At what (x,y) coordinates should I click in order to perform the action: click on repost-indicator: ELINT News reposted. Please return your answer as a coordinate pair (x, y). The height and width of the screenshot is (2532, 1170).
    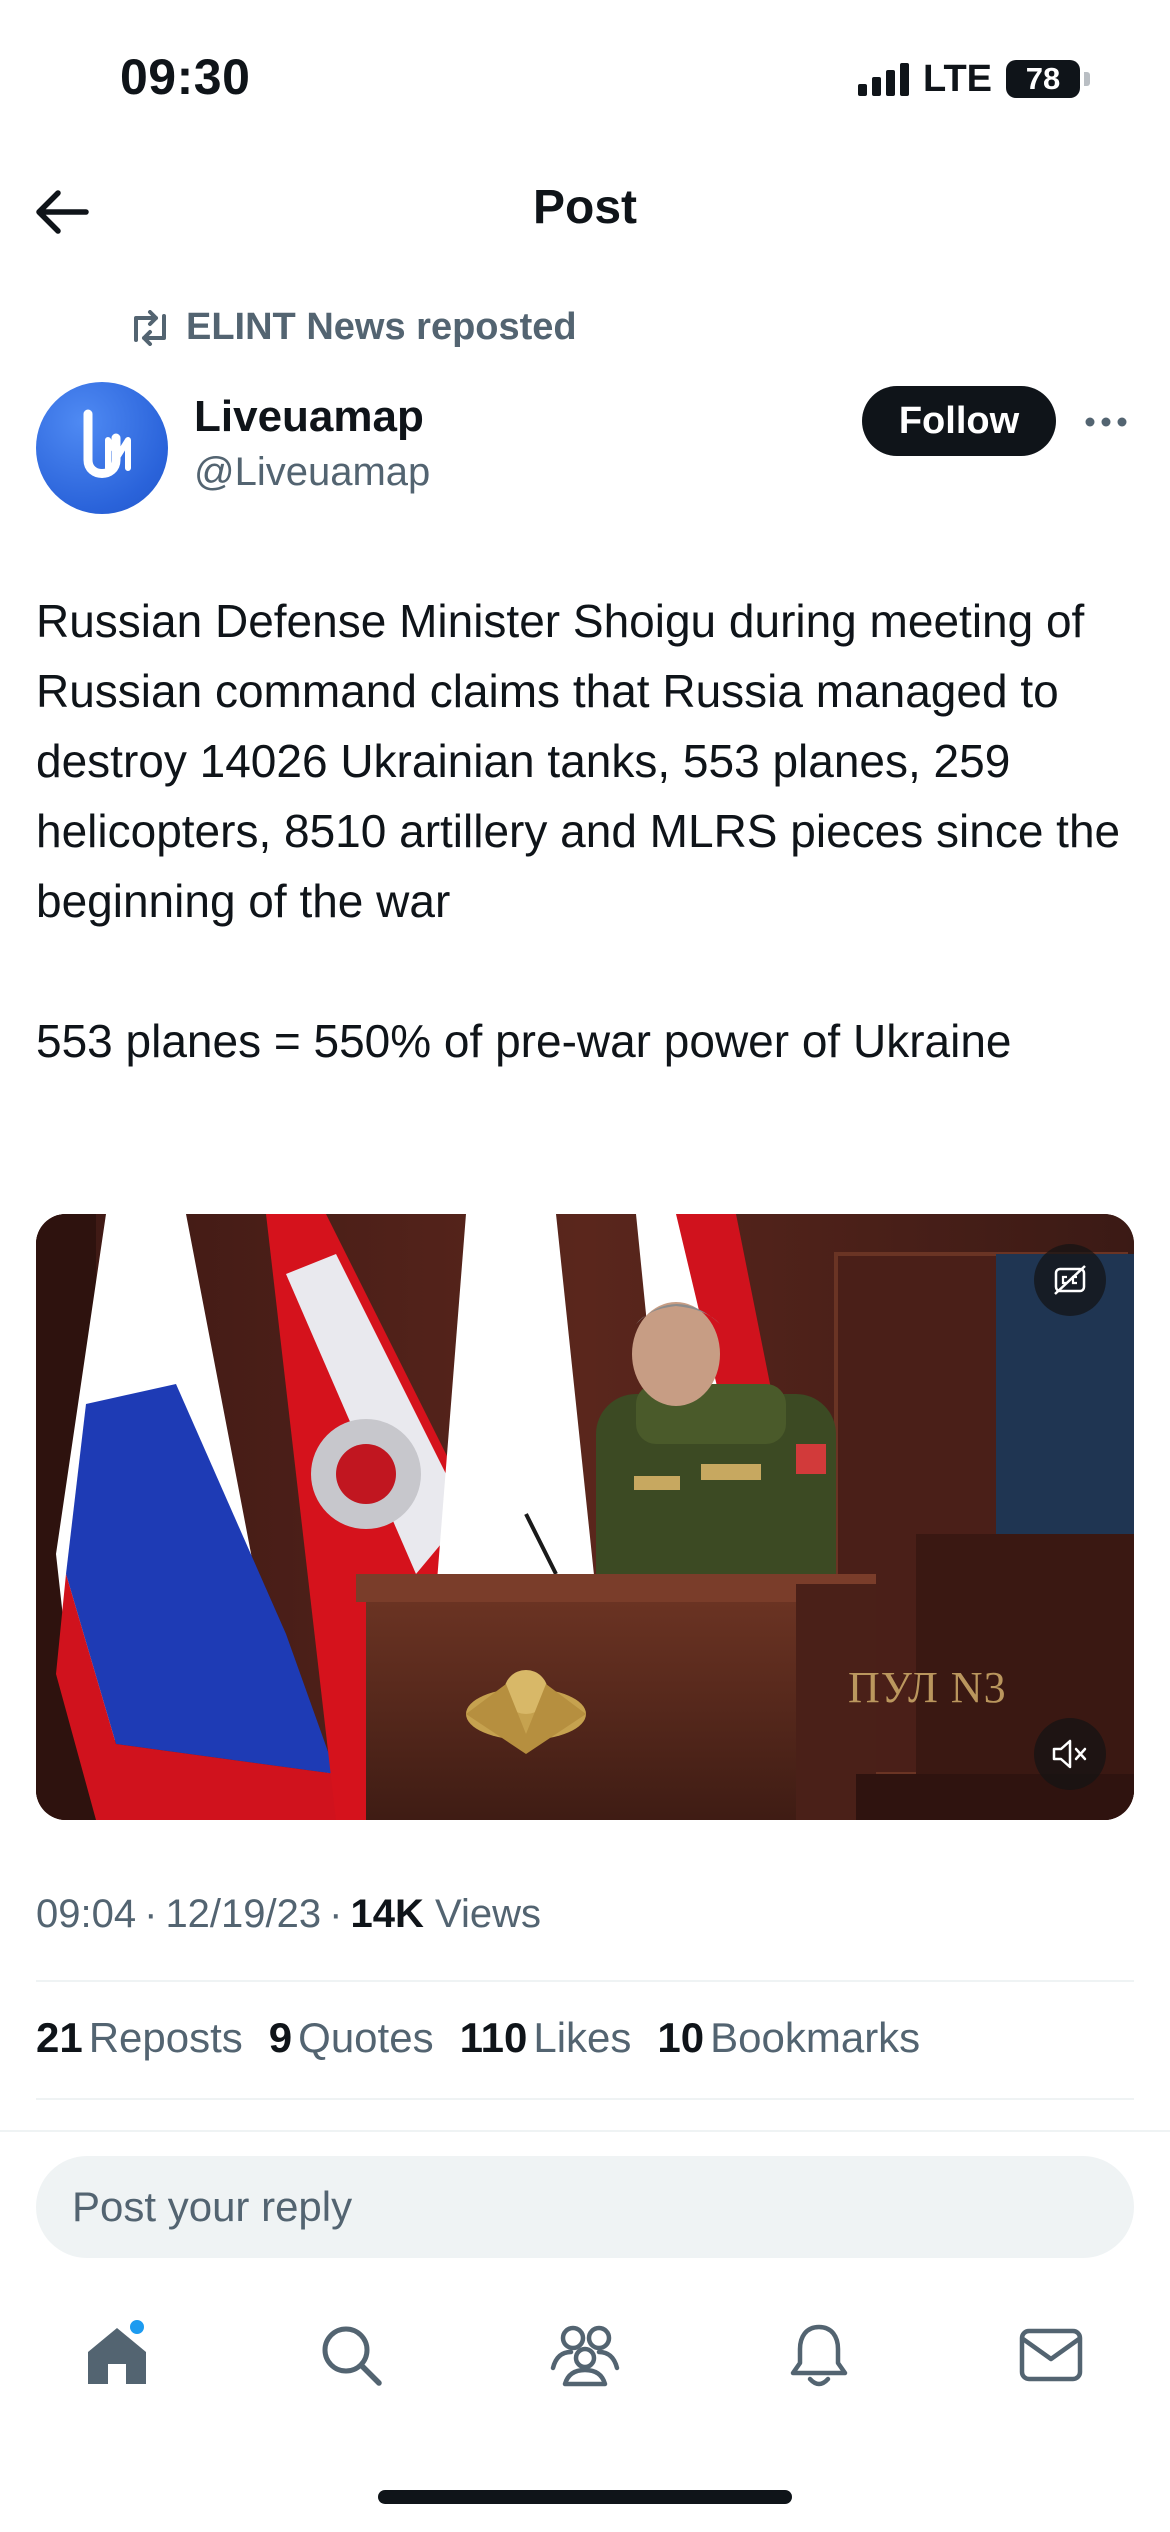
    Looking at the image, I should click on (352, 327).